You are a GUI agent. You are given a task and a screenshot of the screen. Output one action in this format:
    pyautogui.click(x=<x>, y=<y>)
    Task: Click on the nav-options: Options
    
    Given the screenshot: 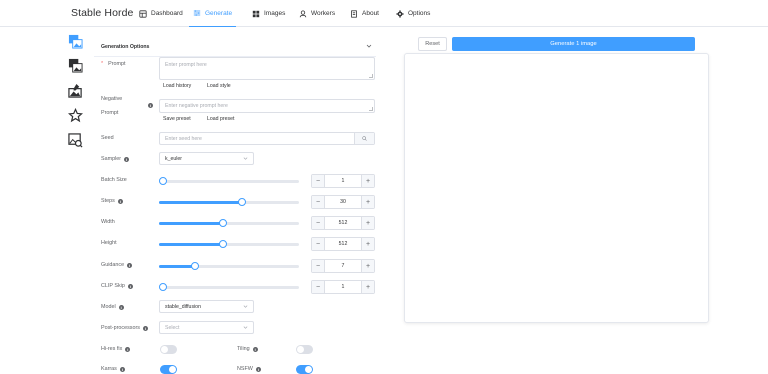 What is the action you would take?
    pyautogui.click(x=413, y=13)
    